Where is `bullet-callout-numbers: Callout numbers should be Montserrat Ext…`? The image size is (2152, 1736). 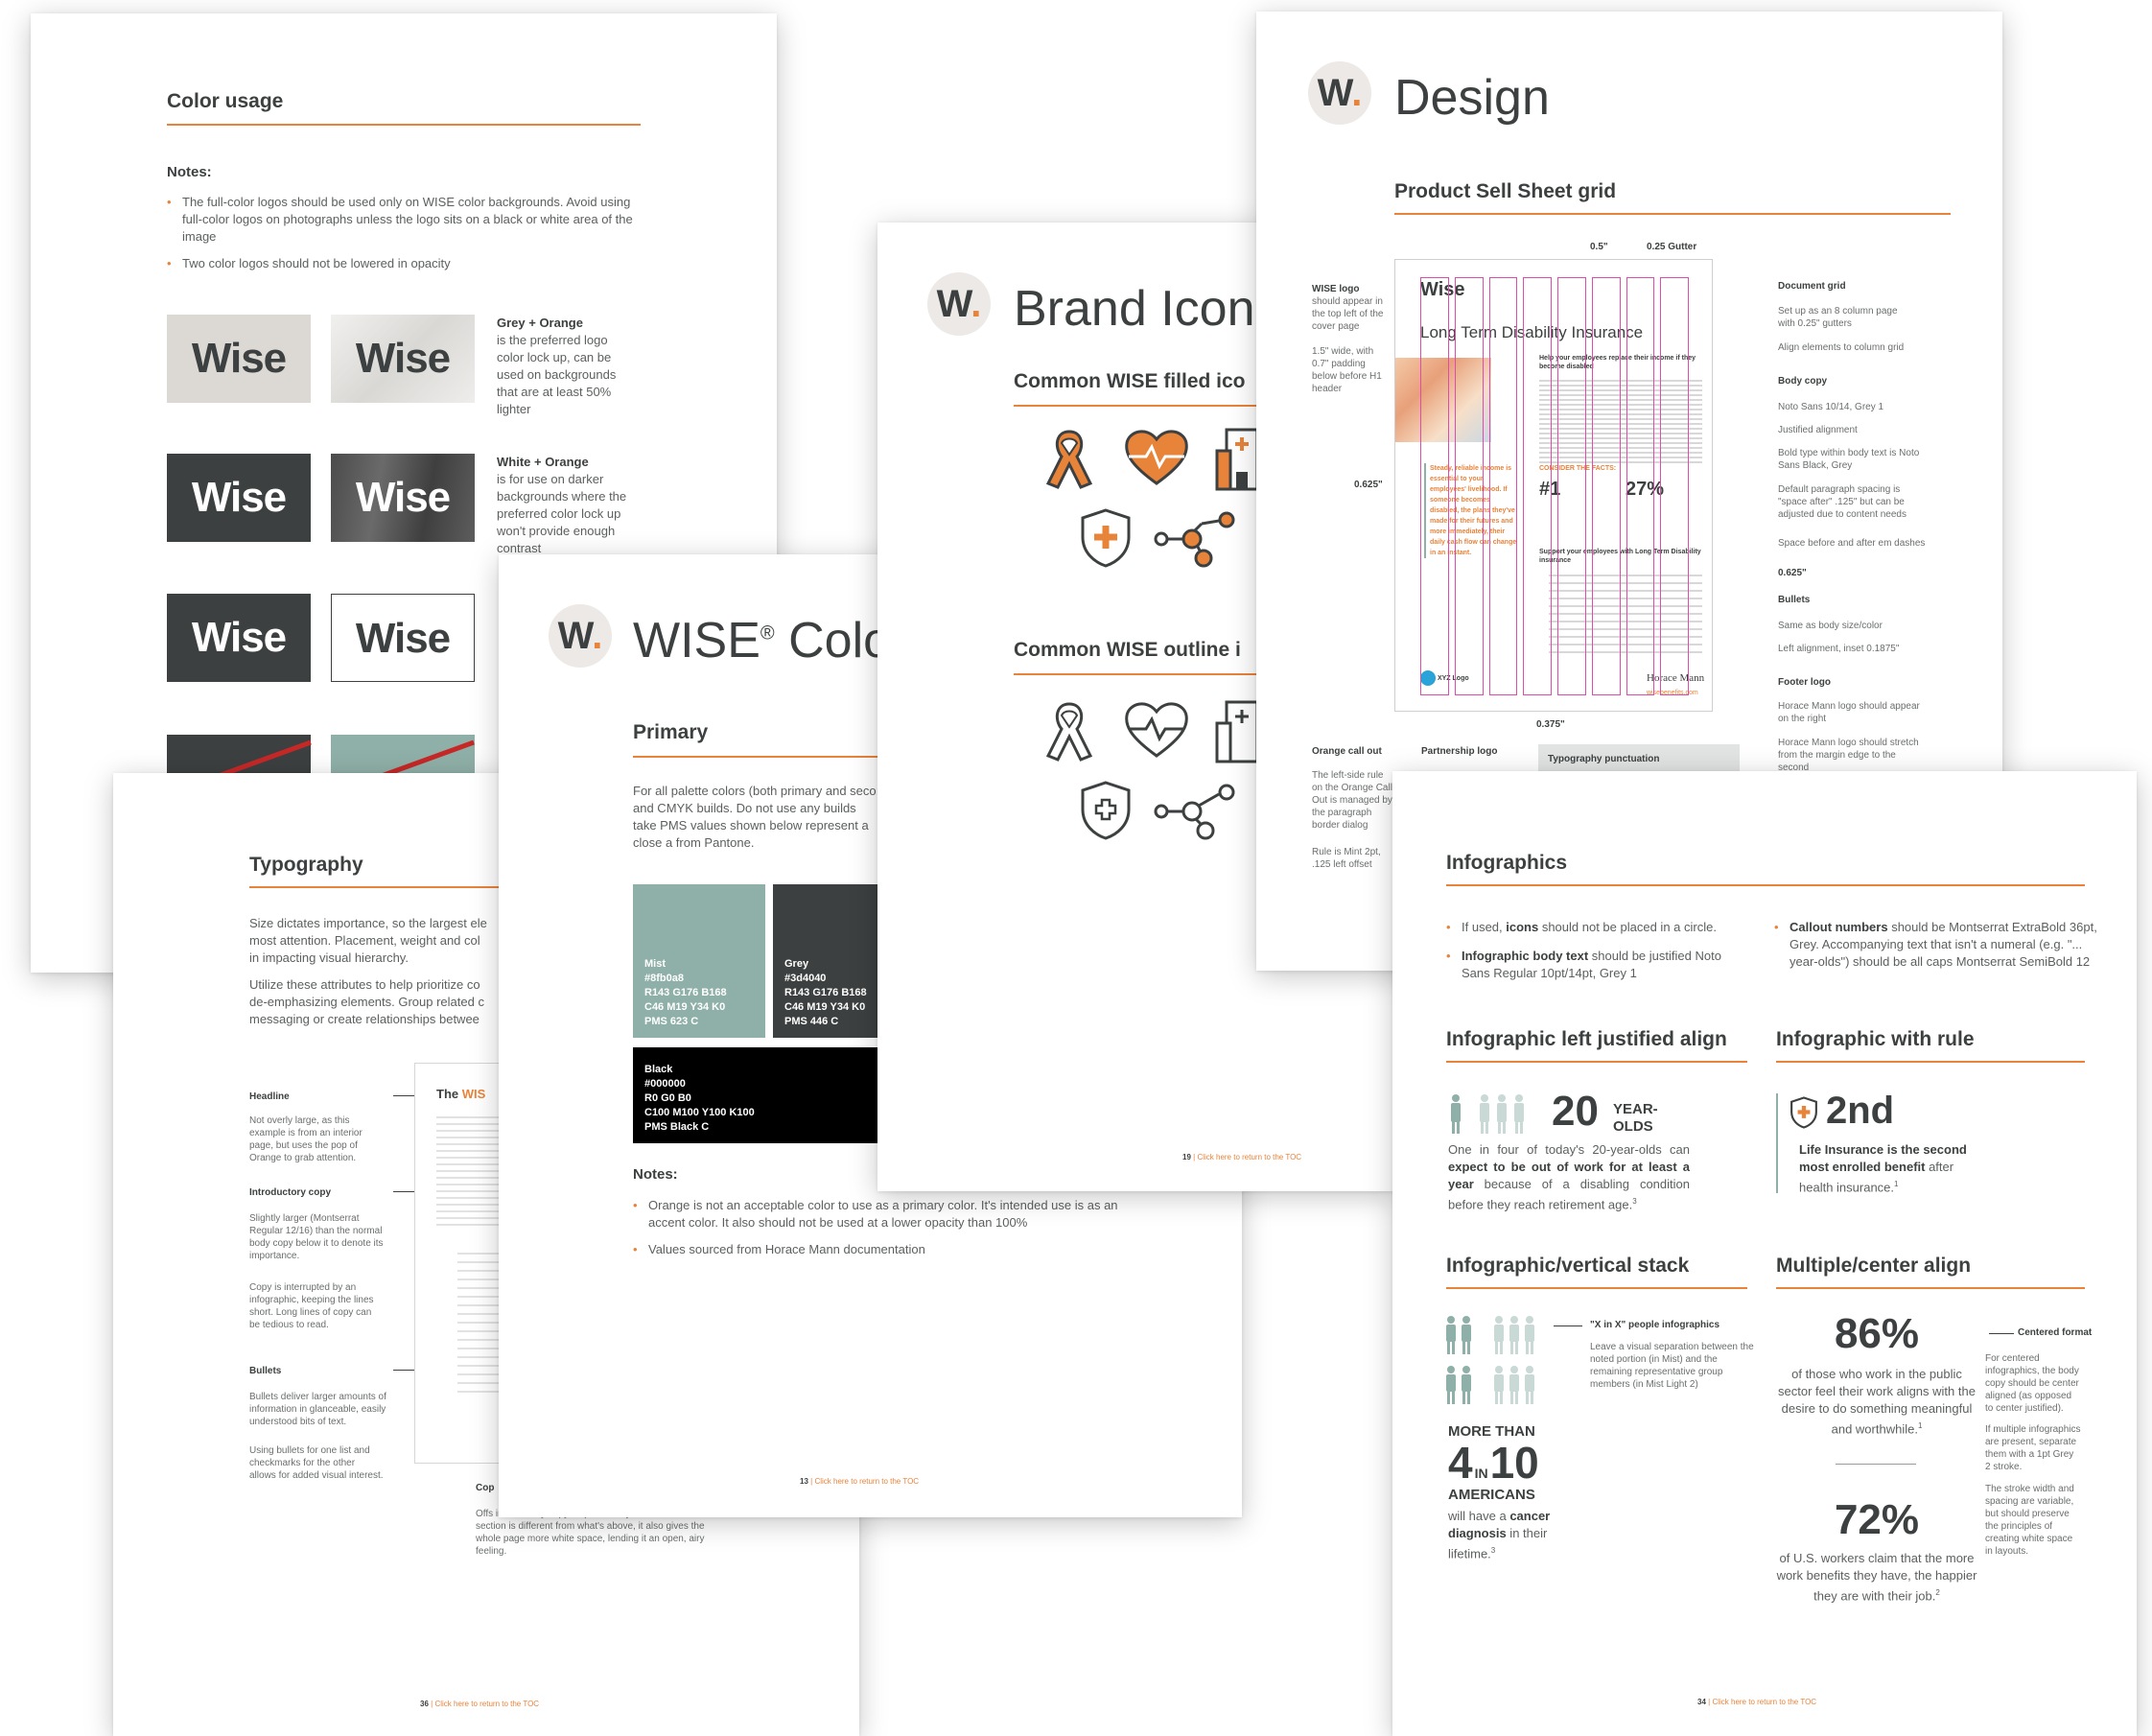
bullet-callout-numbers: Callout numbers should be Montserrat Ext… is located at coordinates (1940, 945).